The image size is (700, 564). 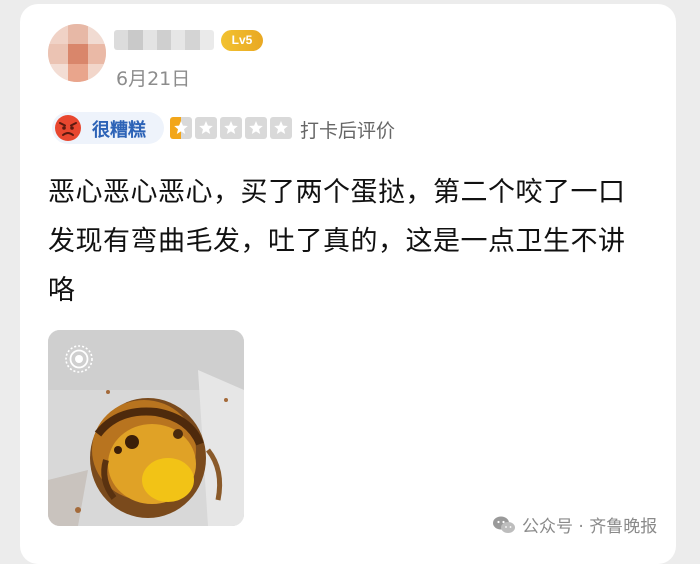 What do you see at coordinates (164, 40) in the screenshot?
I see `username-blurred` at bounding box center [164, 40].